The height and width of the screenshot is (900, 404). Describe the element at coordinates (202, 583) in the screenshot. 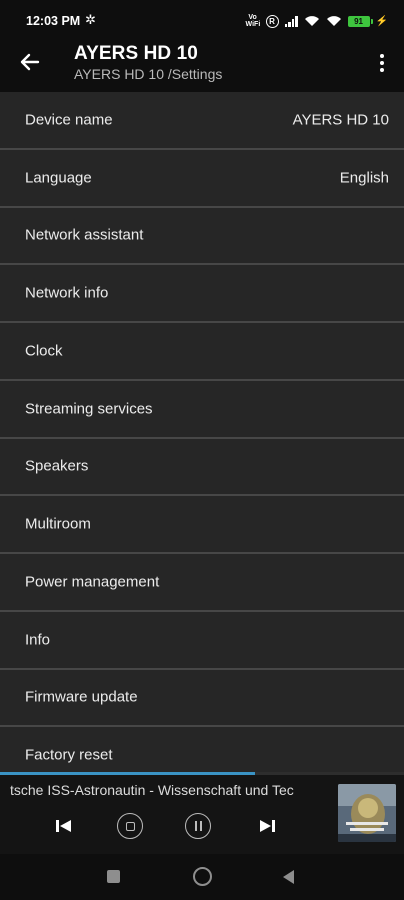

I see `settings-item-power-management: Power management` at that location.